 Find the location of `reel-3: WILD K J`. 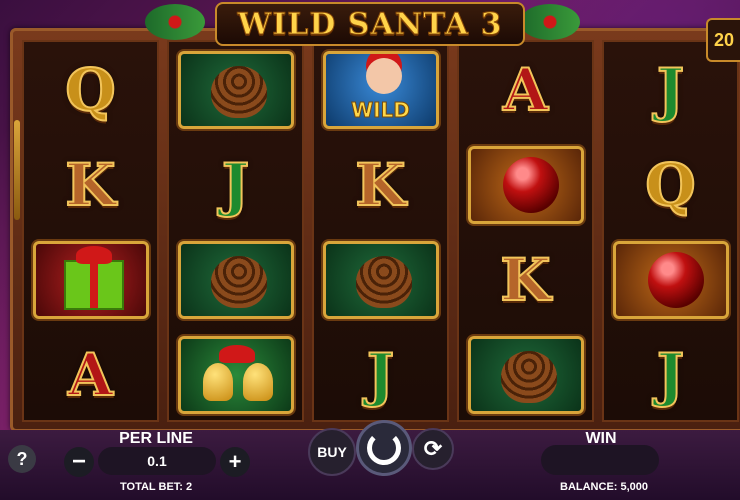

reel-3: WILD K J is located at coordinates (380, 231).